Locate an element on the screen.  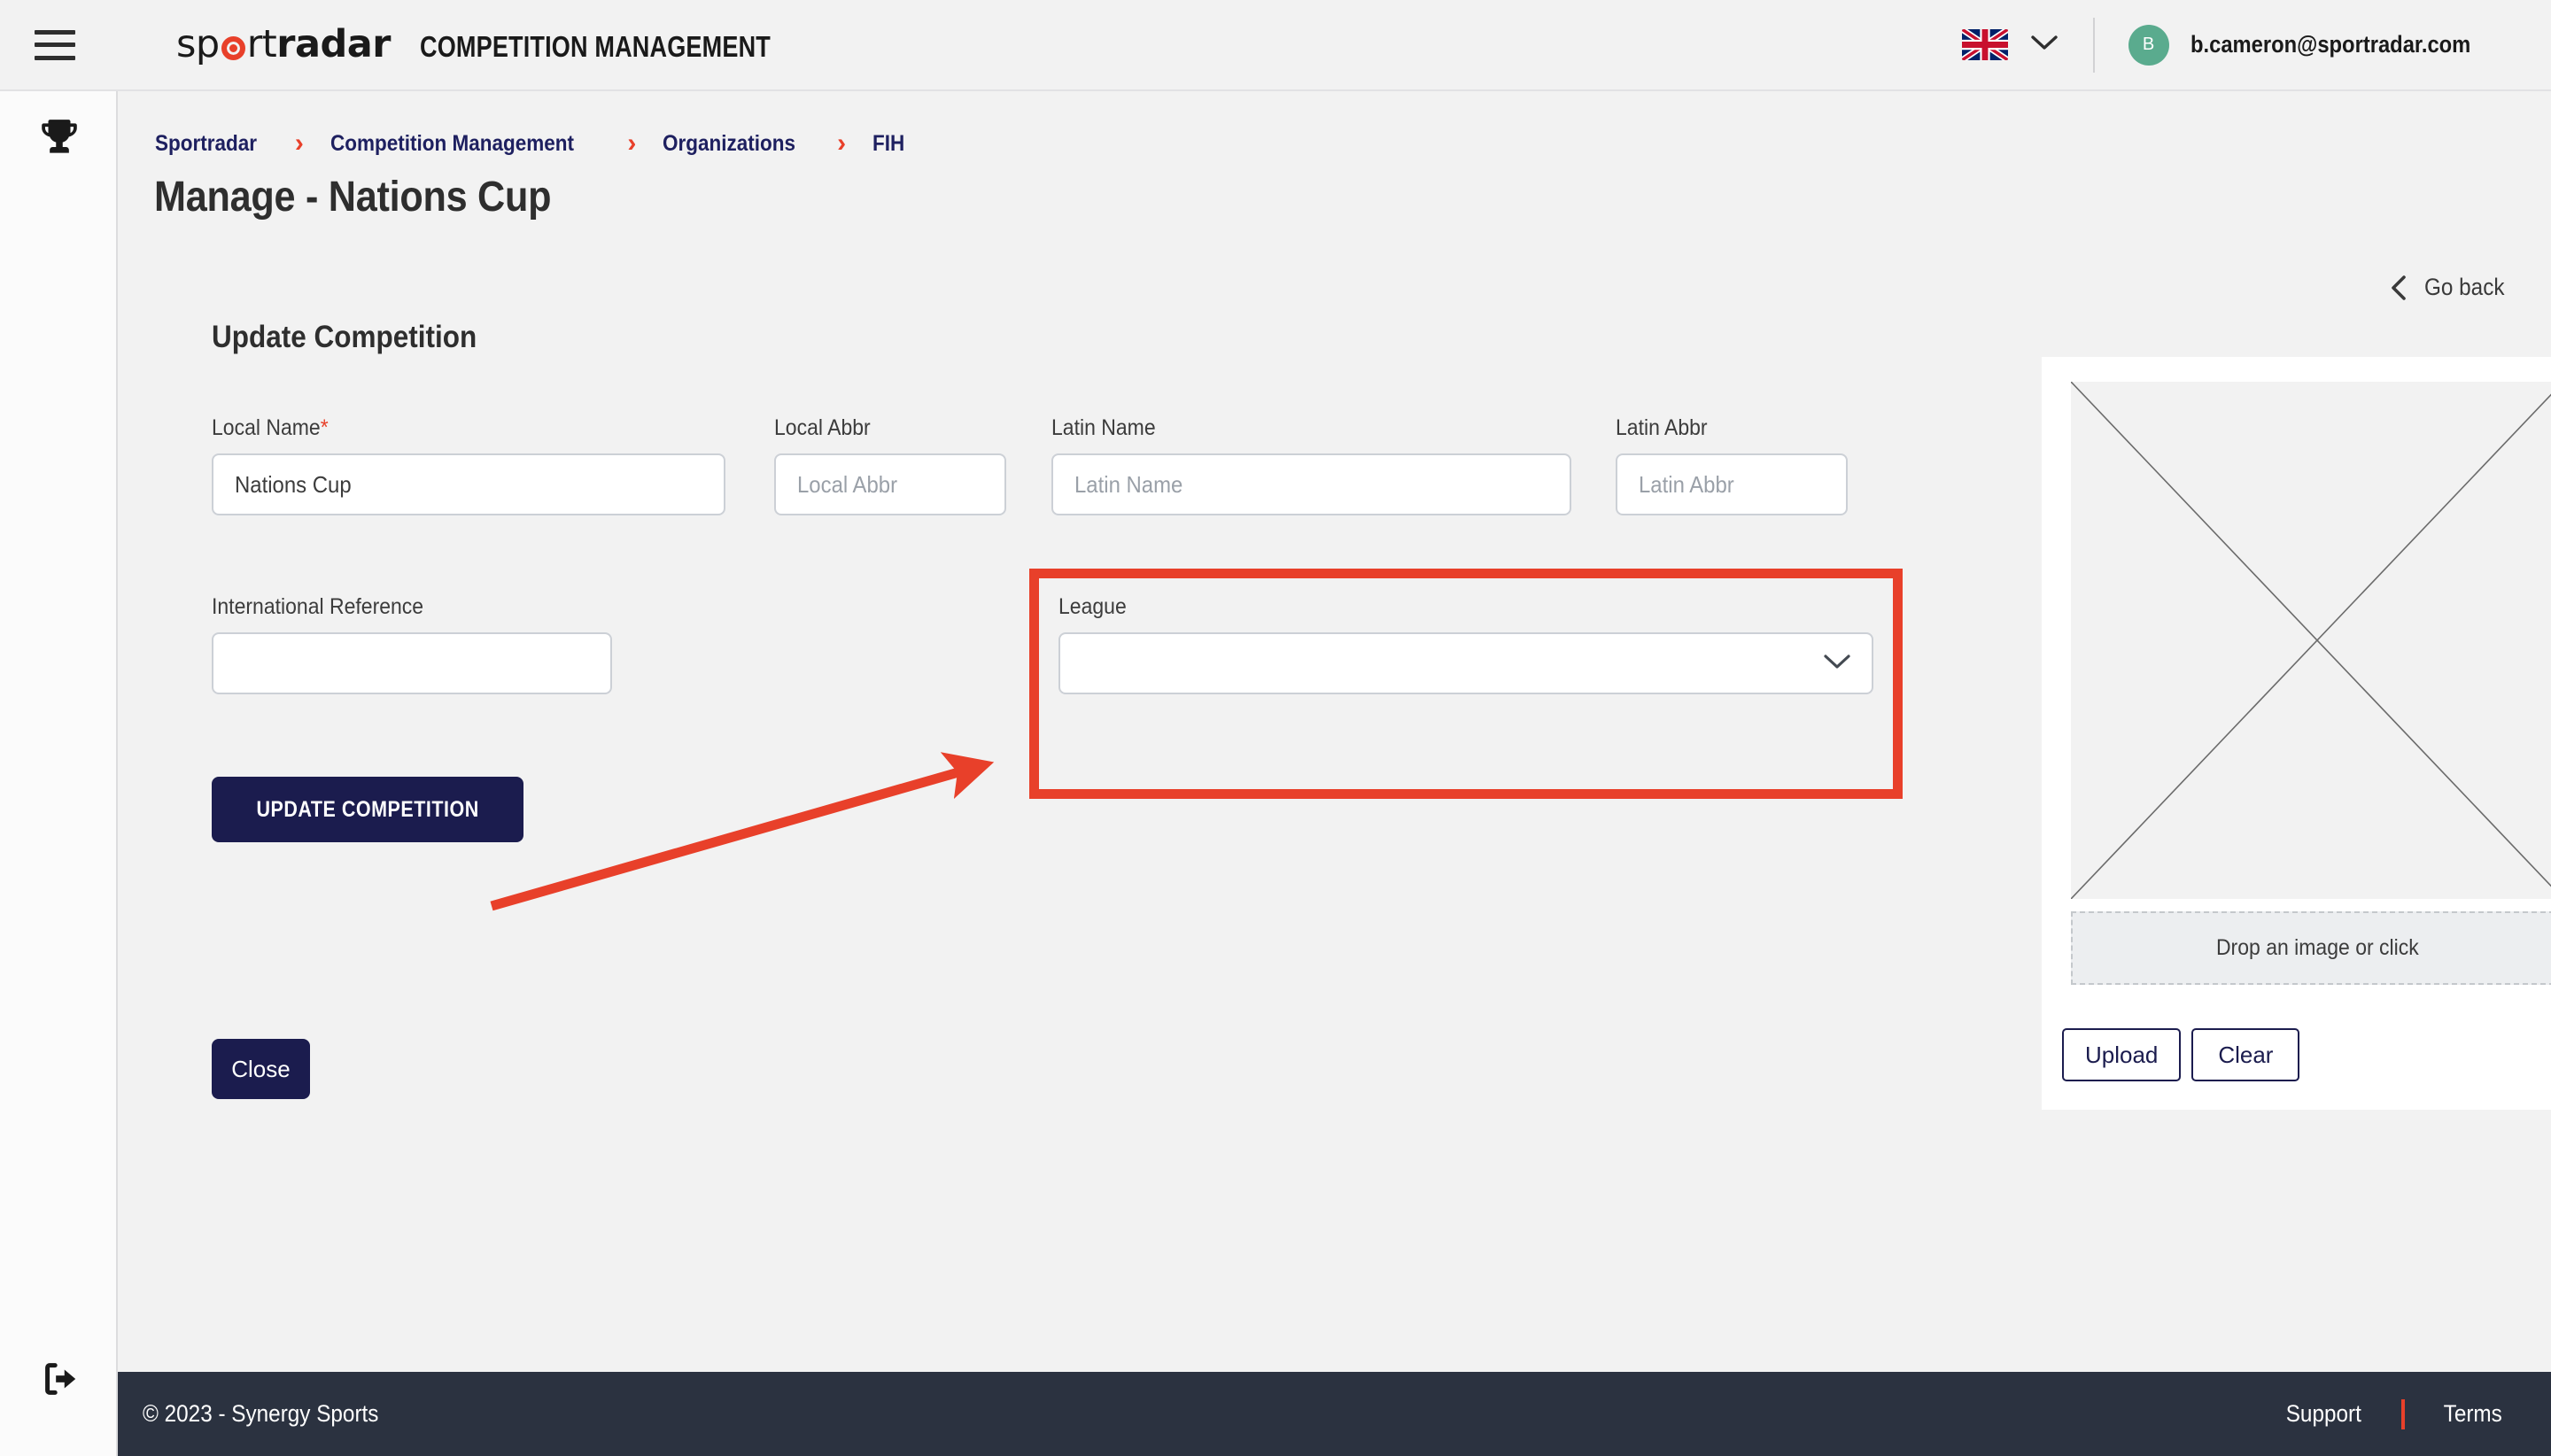
footer-link-terms: Terms is located at coordinates (2472, 1414).